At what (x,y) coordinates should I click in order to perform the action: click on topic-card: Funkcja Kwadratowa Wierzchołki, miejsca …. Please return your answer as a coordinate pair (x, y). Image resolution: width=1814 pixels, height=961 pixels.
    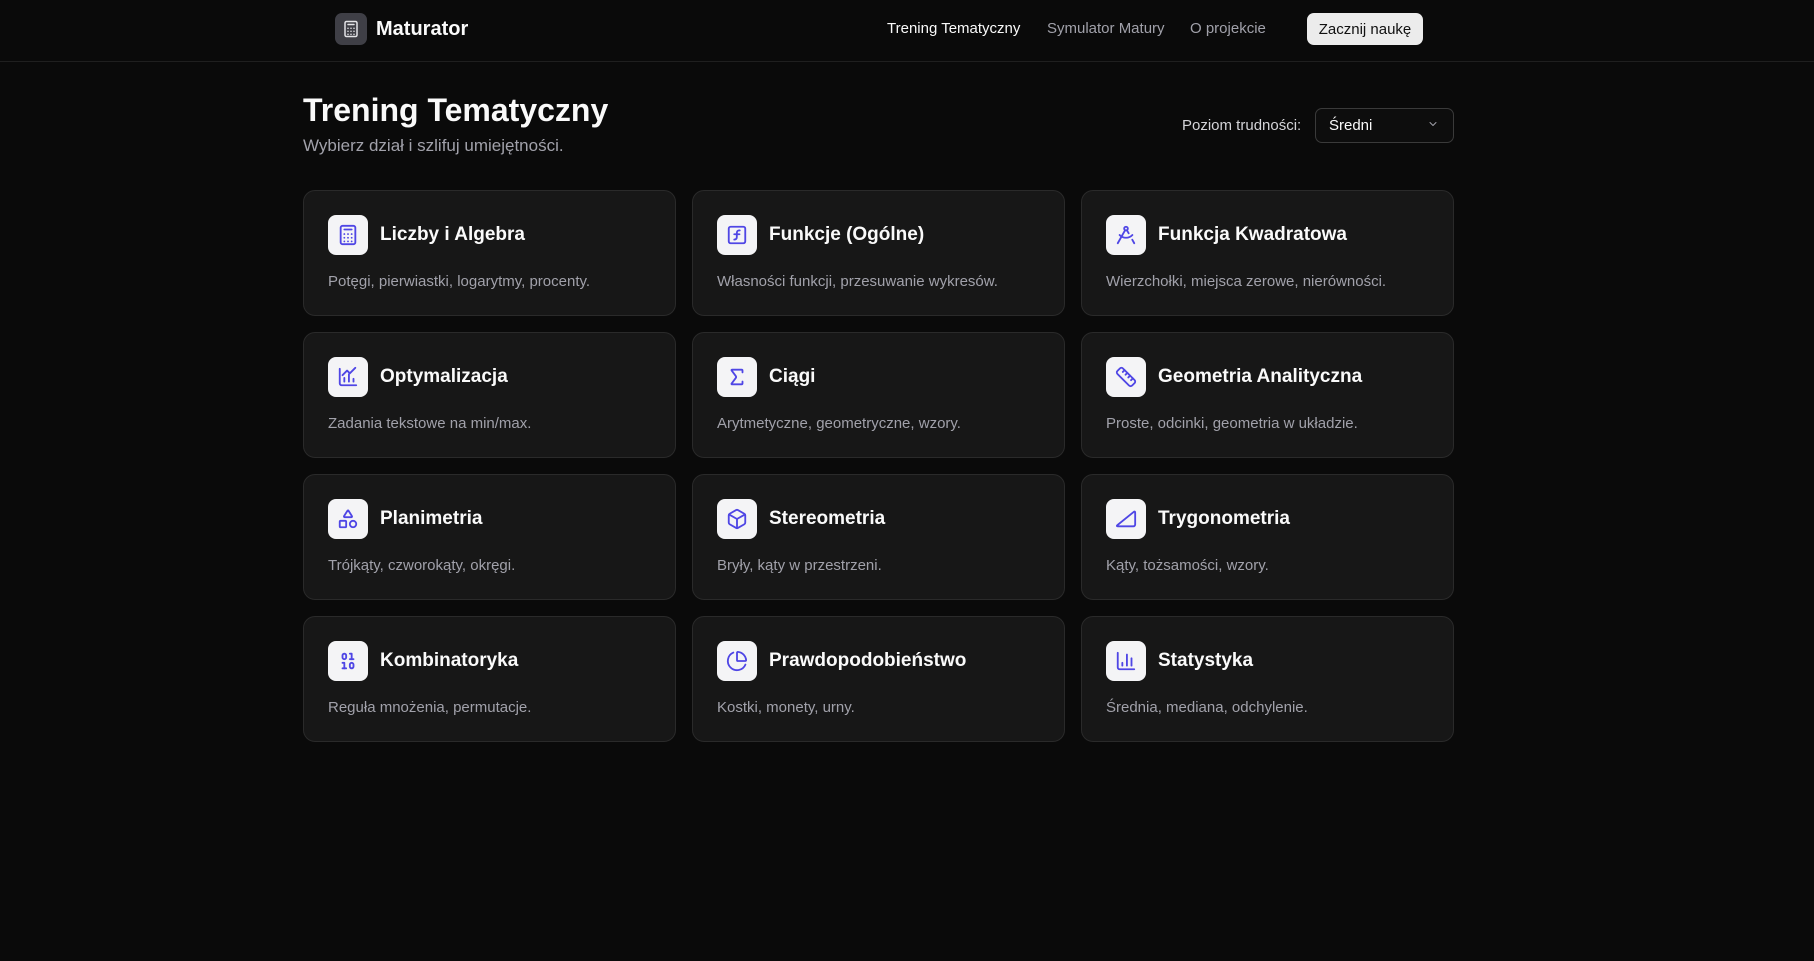
    Looking at the image, I should click on (1267, 253).